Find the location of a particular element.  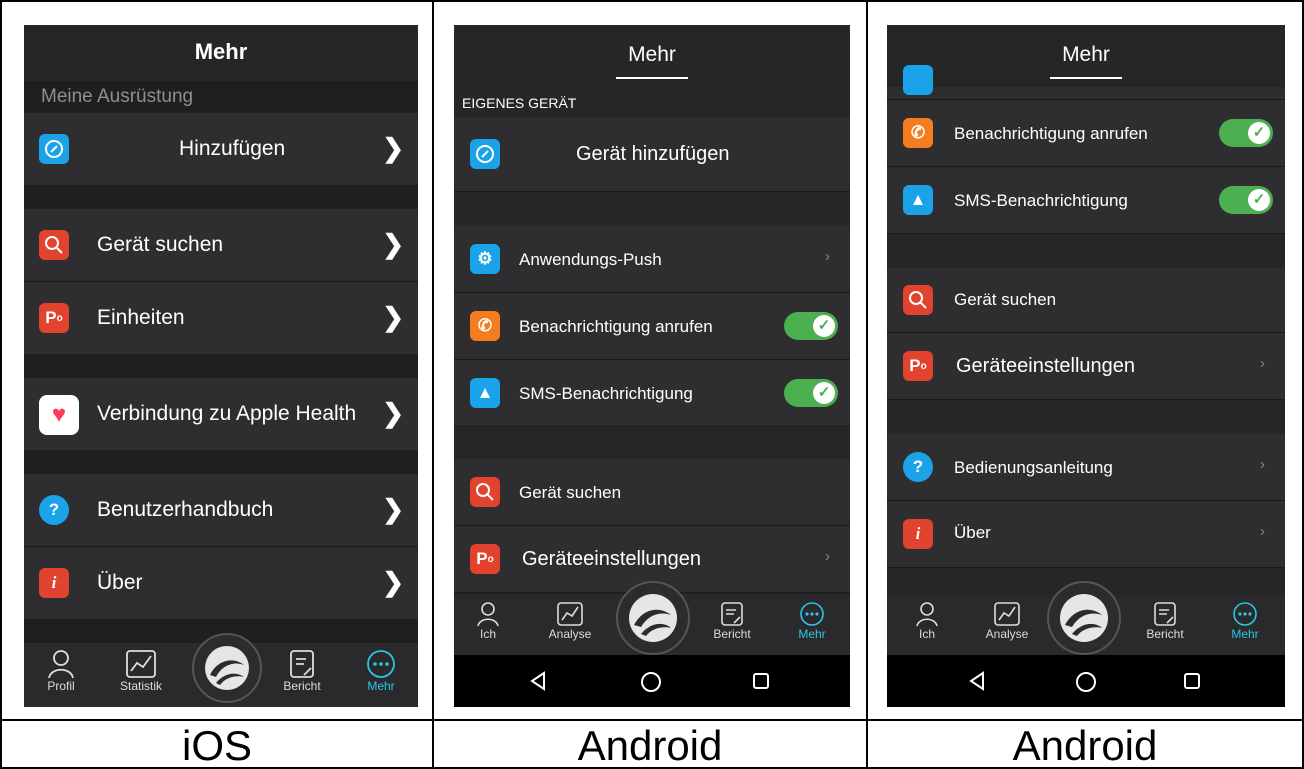

add-device-label: Hinzufügen is located at coordinates (232, 148).